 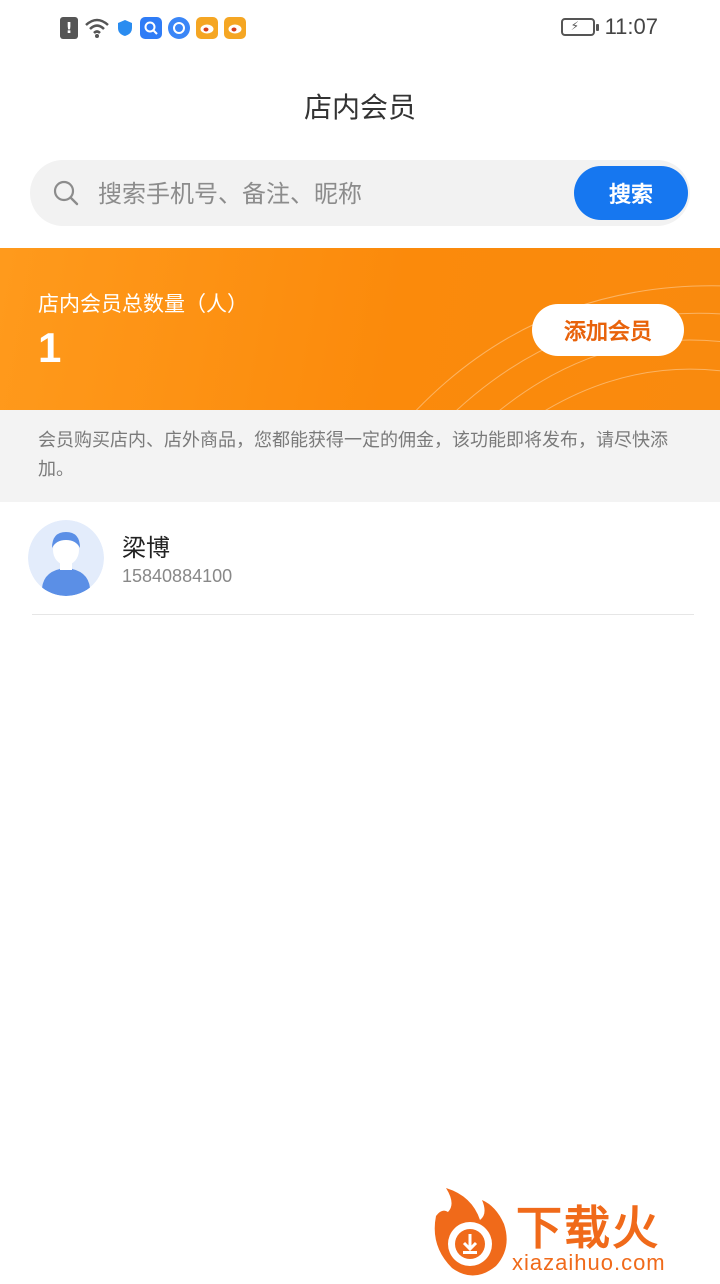 What do you see at coordinates (608, 330) in the screenshot?
I see `add-member-button: 添加会员` at bounding box center [608, 330].